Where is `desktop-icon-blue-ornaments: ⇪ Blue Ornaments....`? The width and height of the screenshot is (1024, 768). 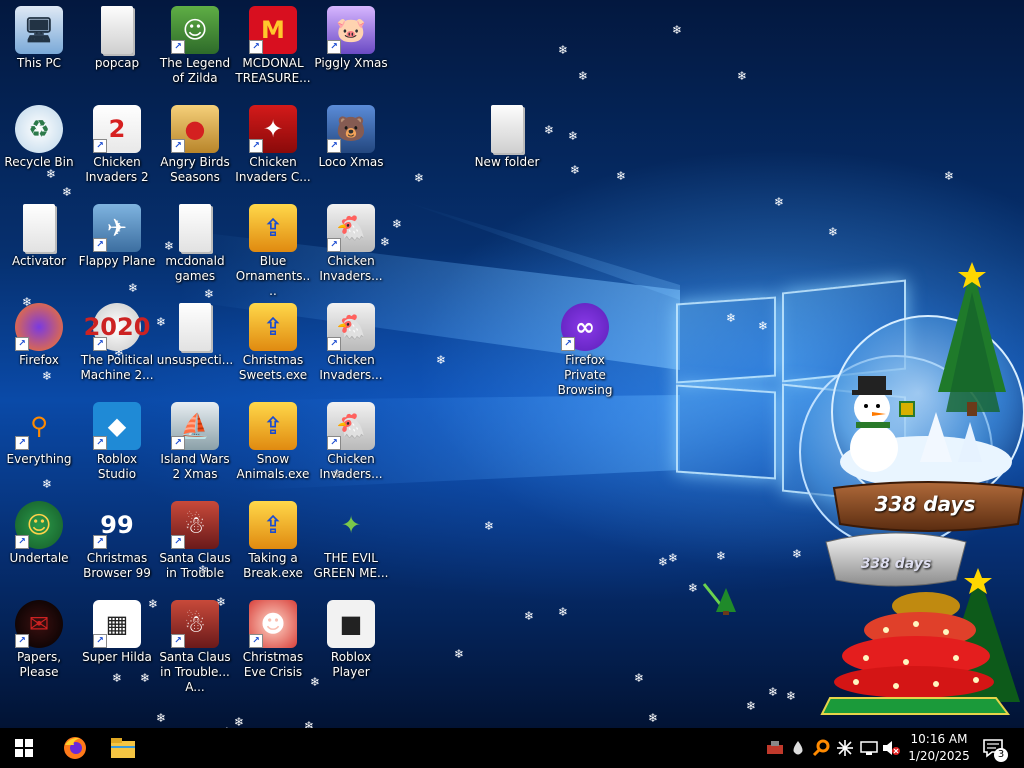
desktop-icon-blue-ornaments: ⇪ Blue Ornaments.... is located at coordinates (273, 248).